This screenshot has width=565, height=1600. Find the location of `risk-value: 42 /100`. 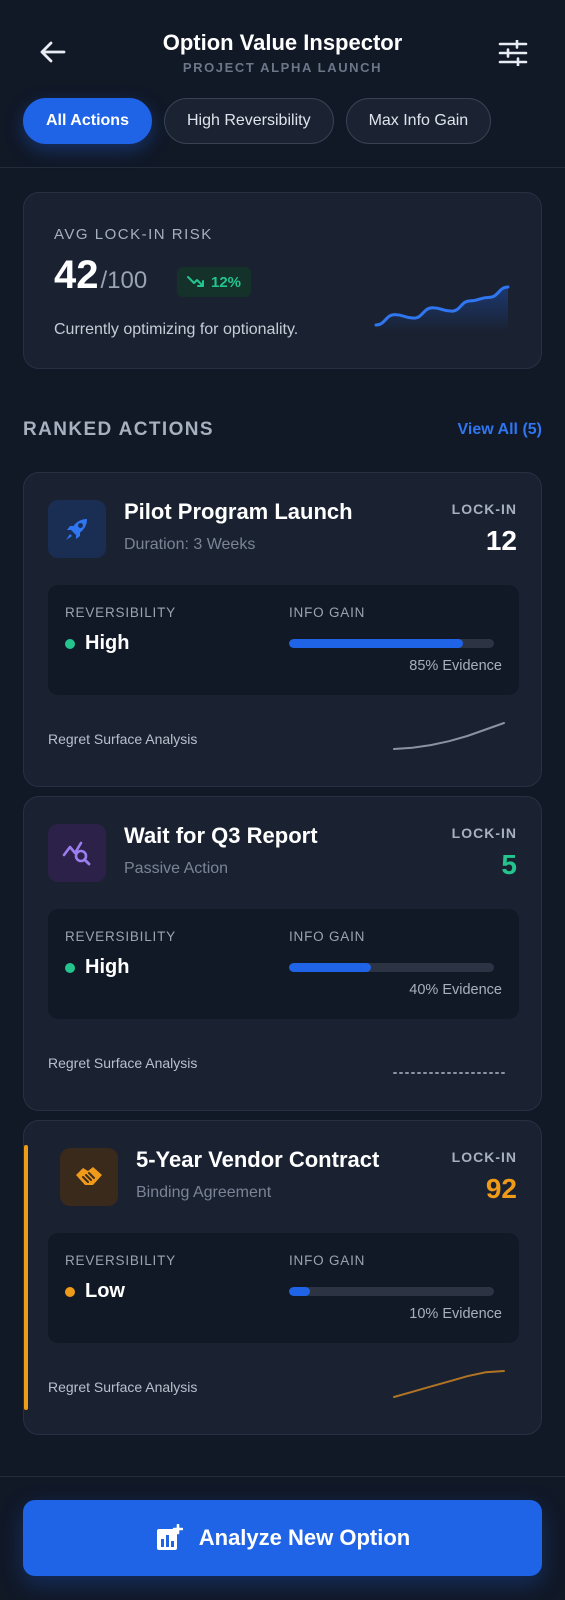

risk-value: 42 /100 is located at coordinates (100, 275).